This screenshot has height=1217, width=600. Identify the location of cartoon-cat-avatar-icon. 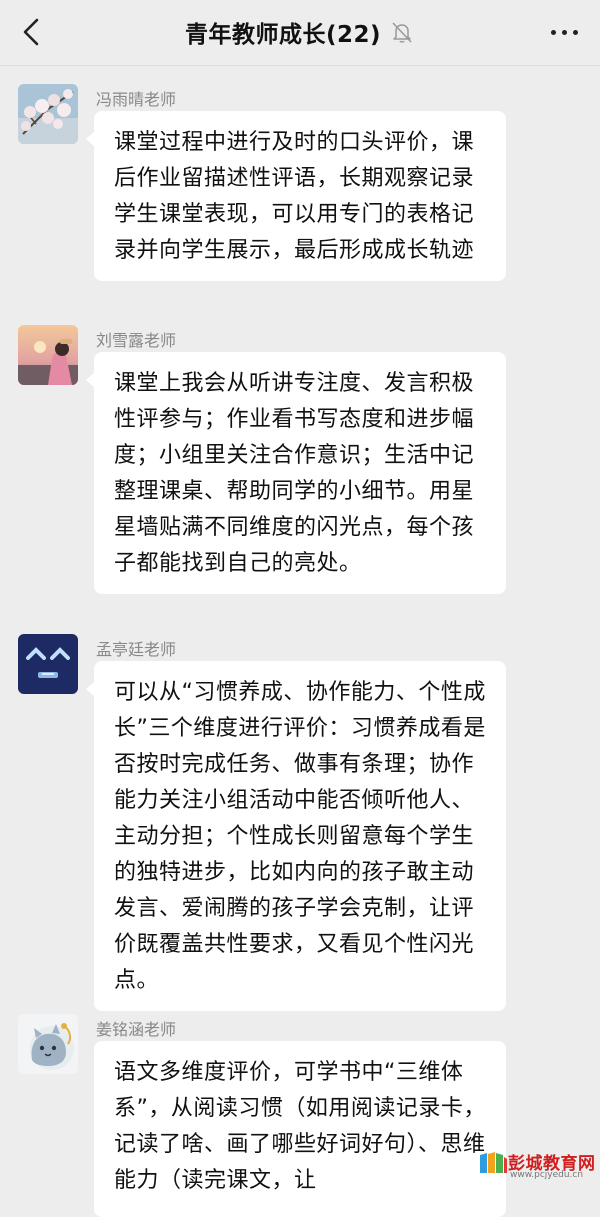
(48, 1044).